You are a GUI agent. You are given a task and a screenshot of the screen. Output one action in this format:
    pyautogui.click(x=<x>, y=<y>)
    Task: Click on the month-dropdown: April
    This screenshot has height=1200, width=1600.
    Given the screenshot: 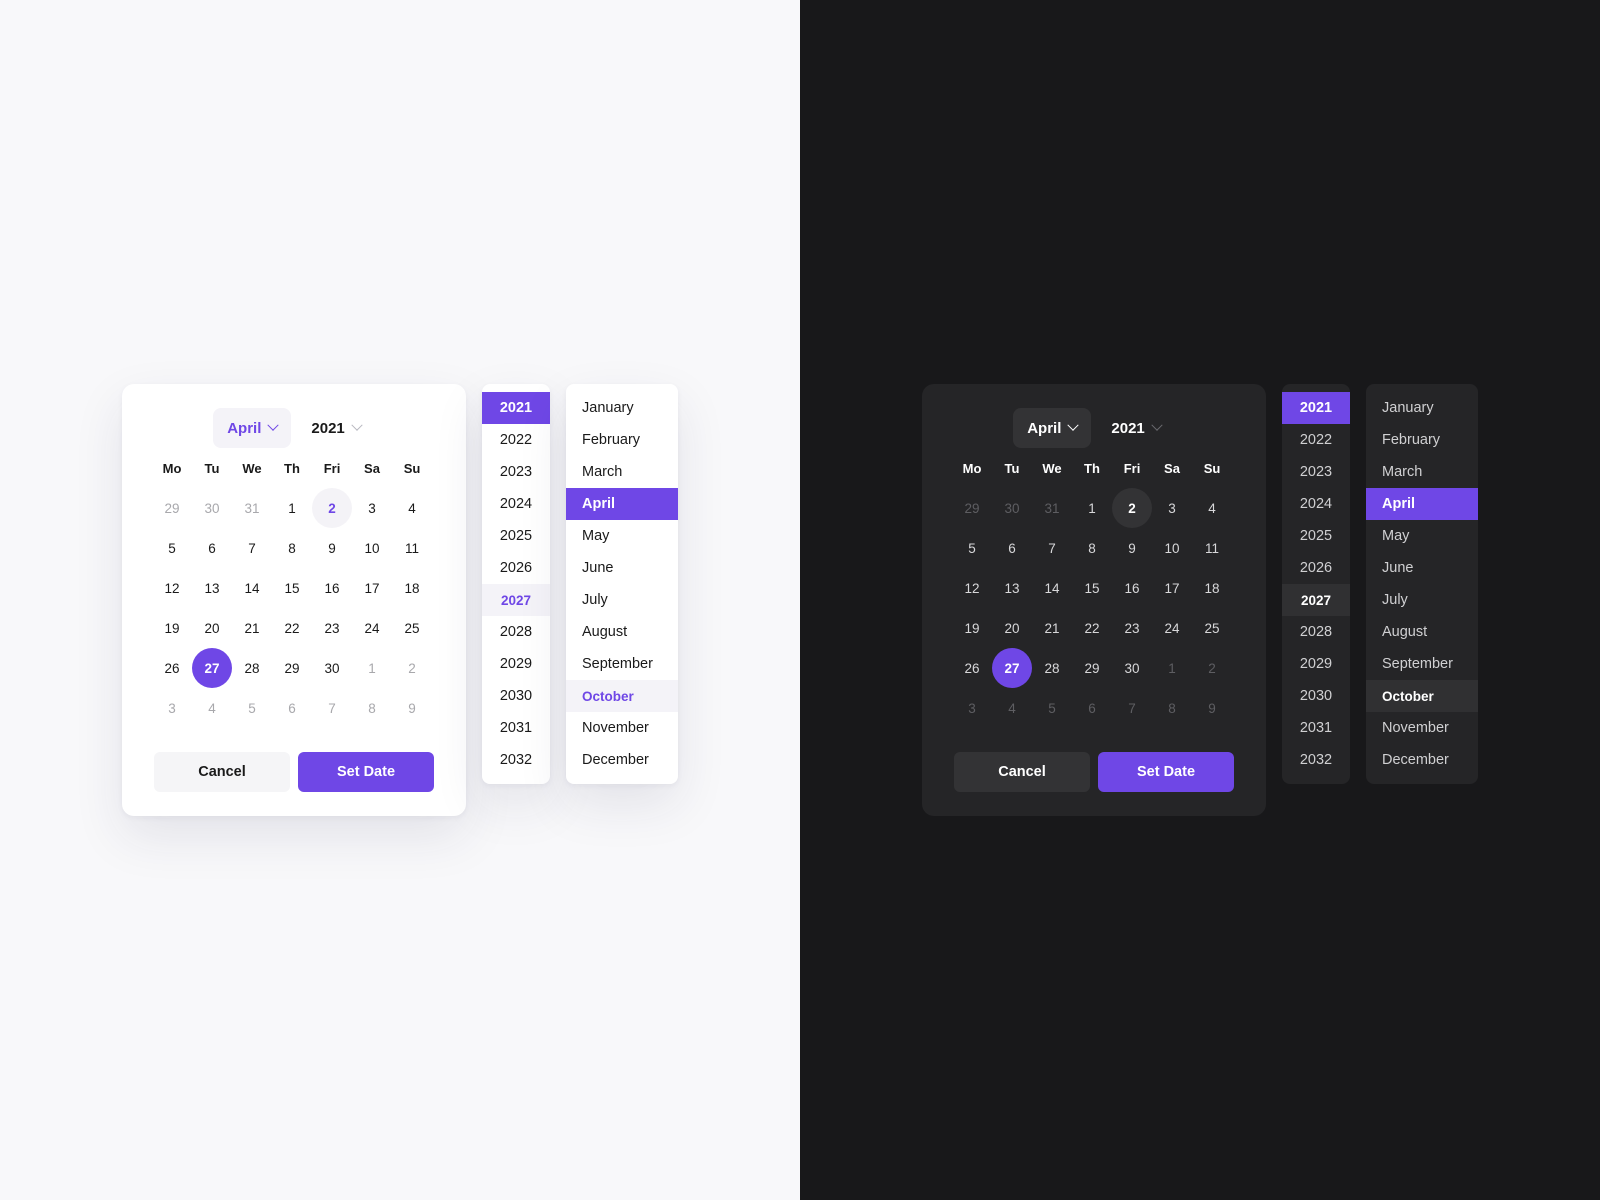 What is the action you would take?
    pyautogui.click(x=1052, y=428)
    